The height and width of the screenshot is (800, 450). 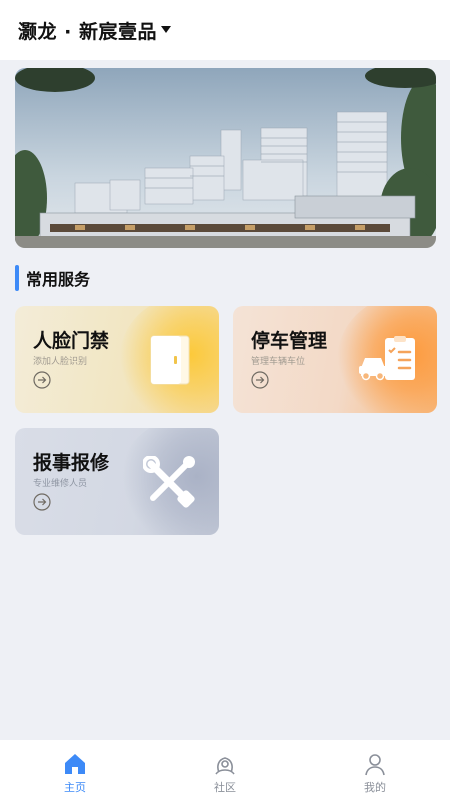 What do you see at coordinates (375, 787) in the screenshot?
I see `tab-label: 我的` at bounding box center [375, 787].